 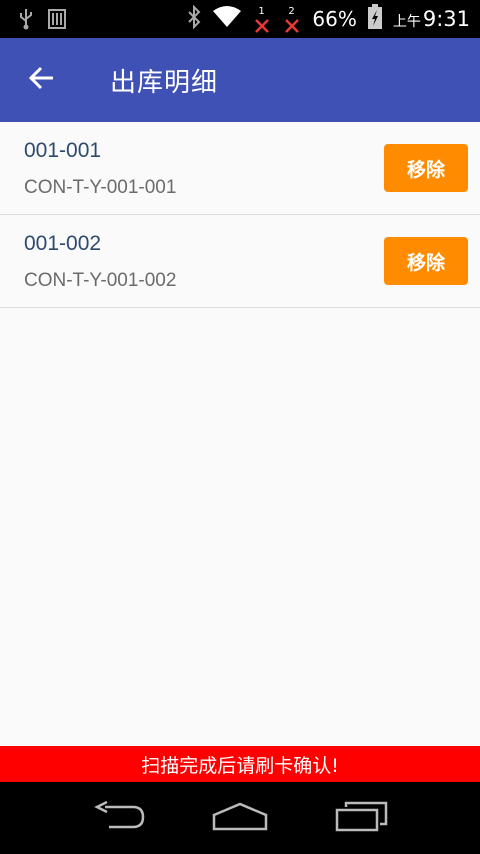 I want to click on nav-recents-icon, so click(x=362, y=818).